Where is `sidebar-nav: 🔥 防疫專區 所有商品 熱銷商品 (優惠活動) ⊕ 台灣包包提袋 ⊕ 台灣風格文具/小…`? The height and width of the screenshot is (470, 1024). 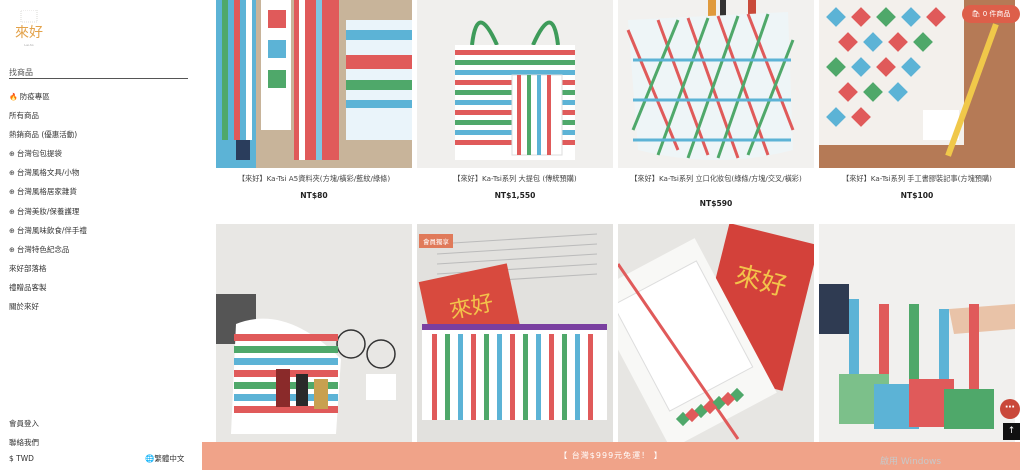
sidebar-nav: 🔥 防疫專區 所有商品 熱銷商品 (優惠活動) ⊕ 台灣包包提袋 ⊕ 台灣風格文具/小… is located at coordinates (48, 206).